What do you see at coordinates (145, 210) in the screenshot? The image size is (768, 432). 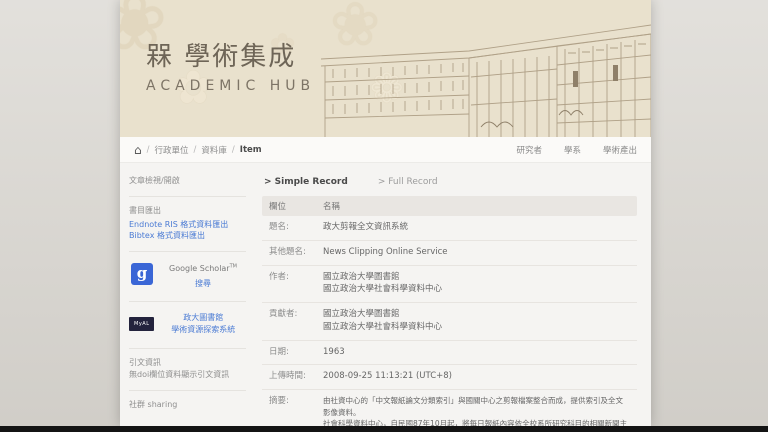 I see `export-title: 書目匯出` at bounding box center [145, 210].